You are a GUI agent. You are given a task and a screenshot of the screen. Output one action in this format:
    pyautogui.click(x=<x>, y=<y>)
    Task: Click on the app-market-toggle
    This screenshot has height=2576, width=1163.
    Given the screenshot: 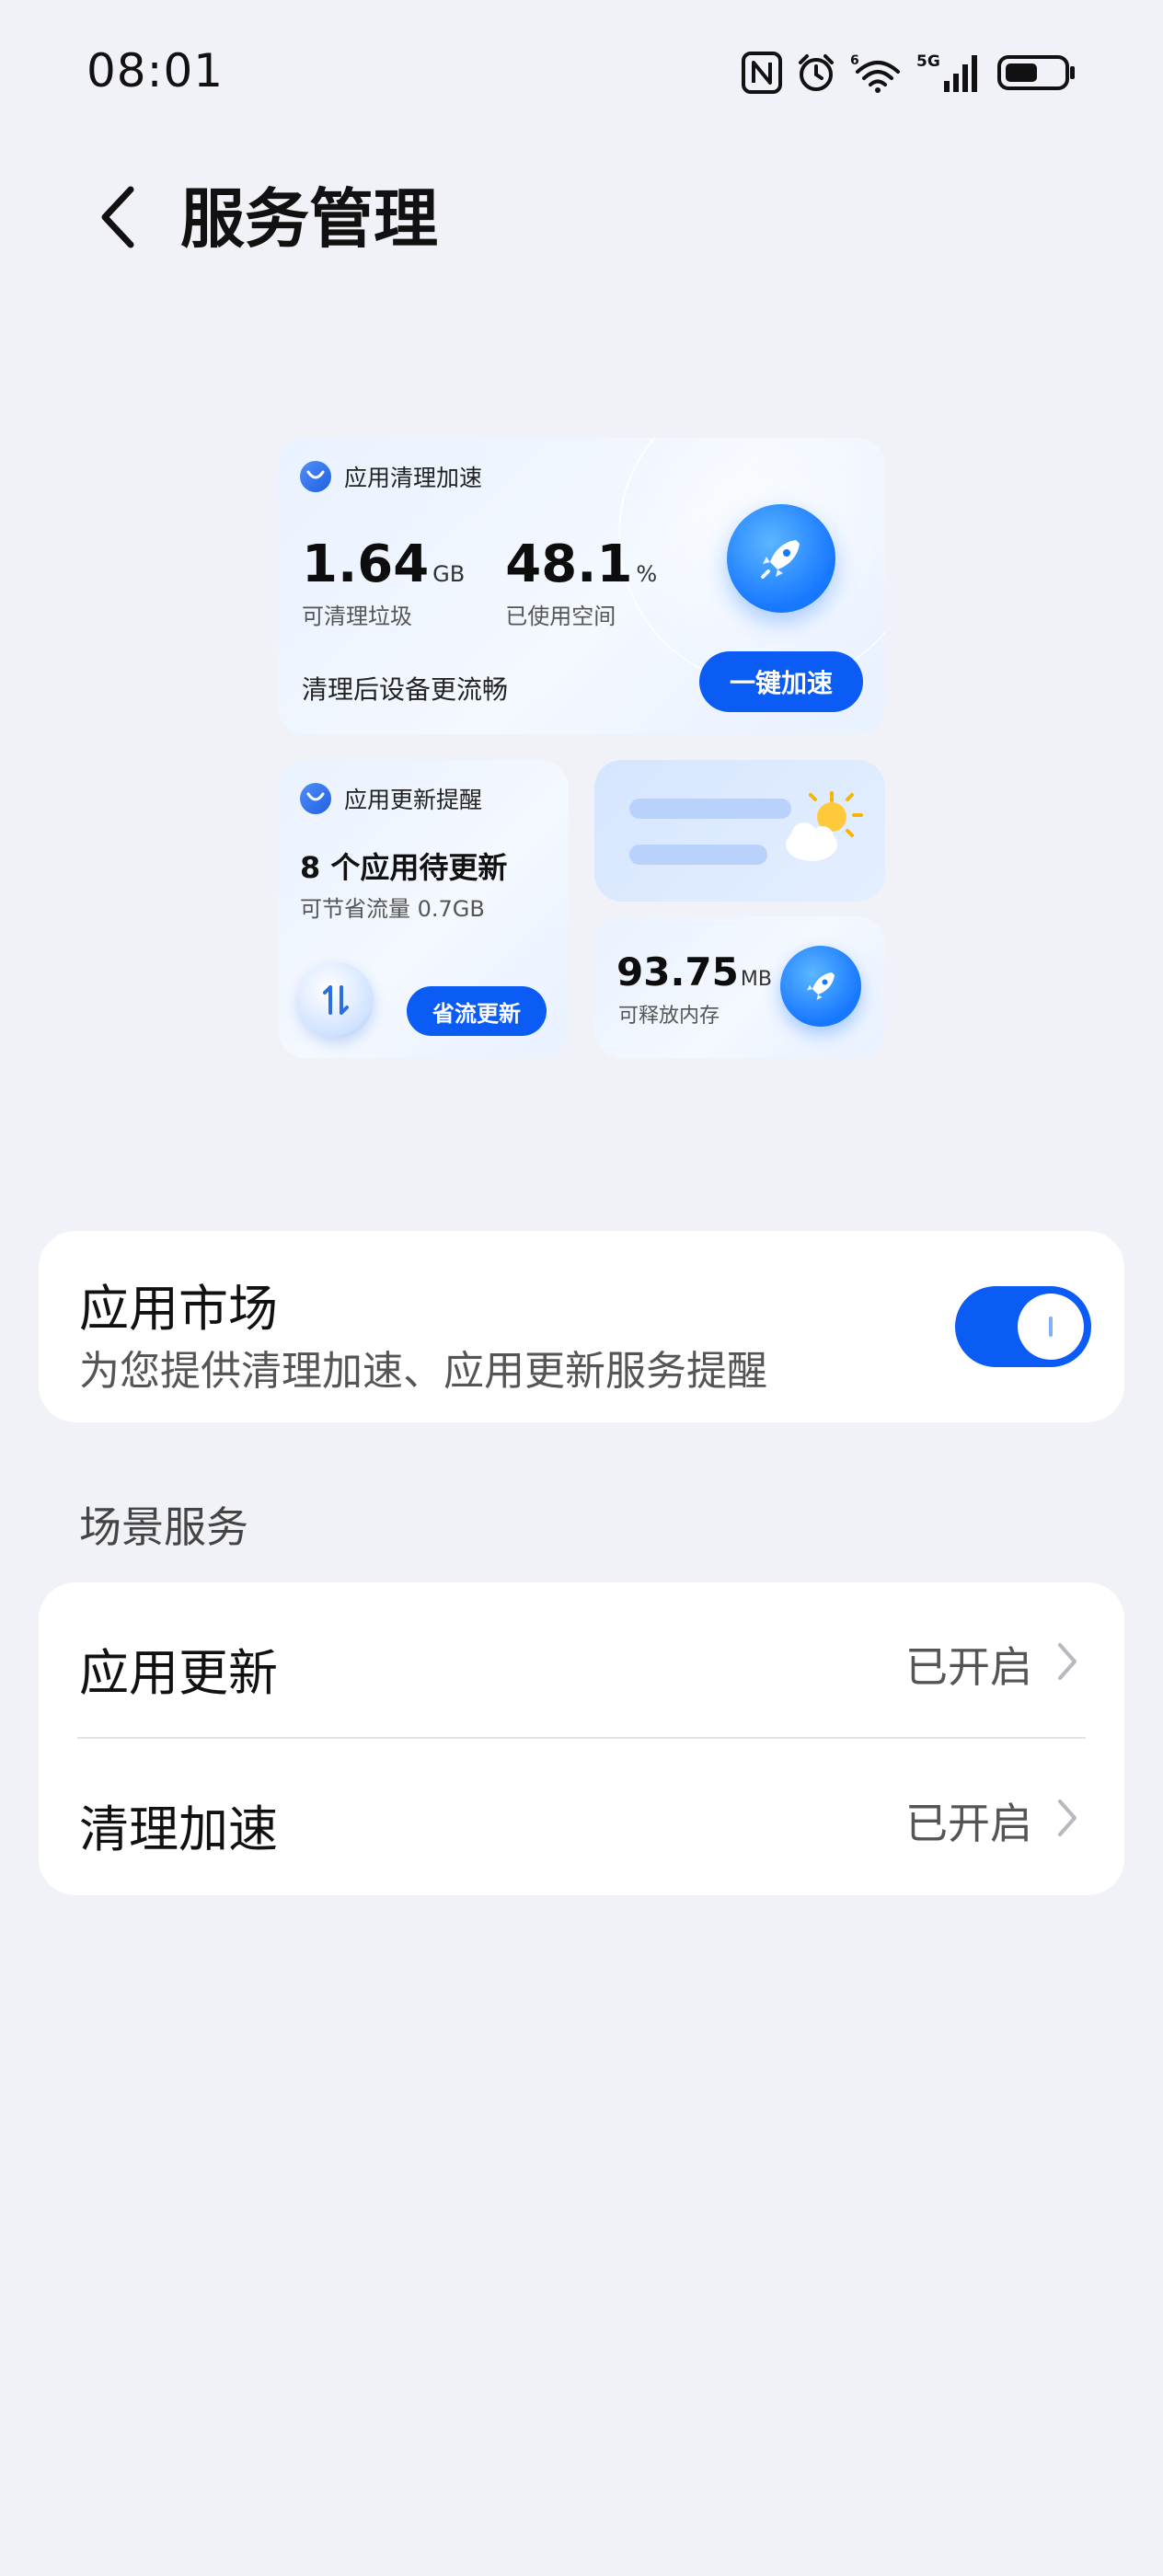 What is the action you would take?
    pyautogui.click(x=1023, y=1326)
    